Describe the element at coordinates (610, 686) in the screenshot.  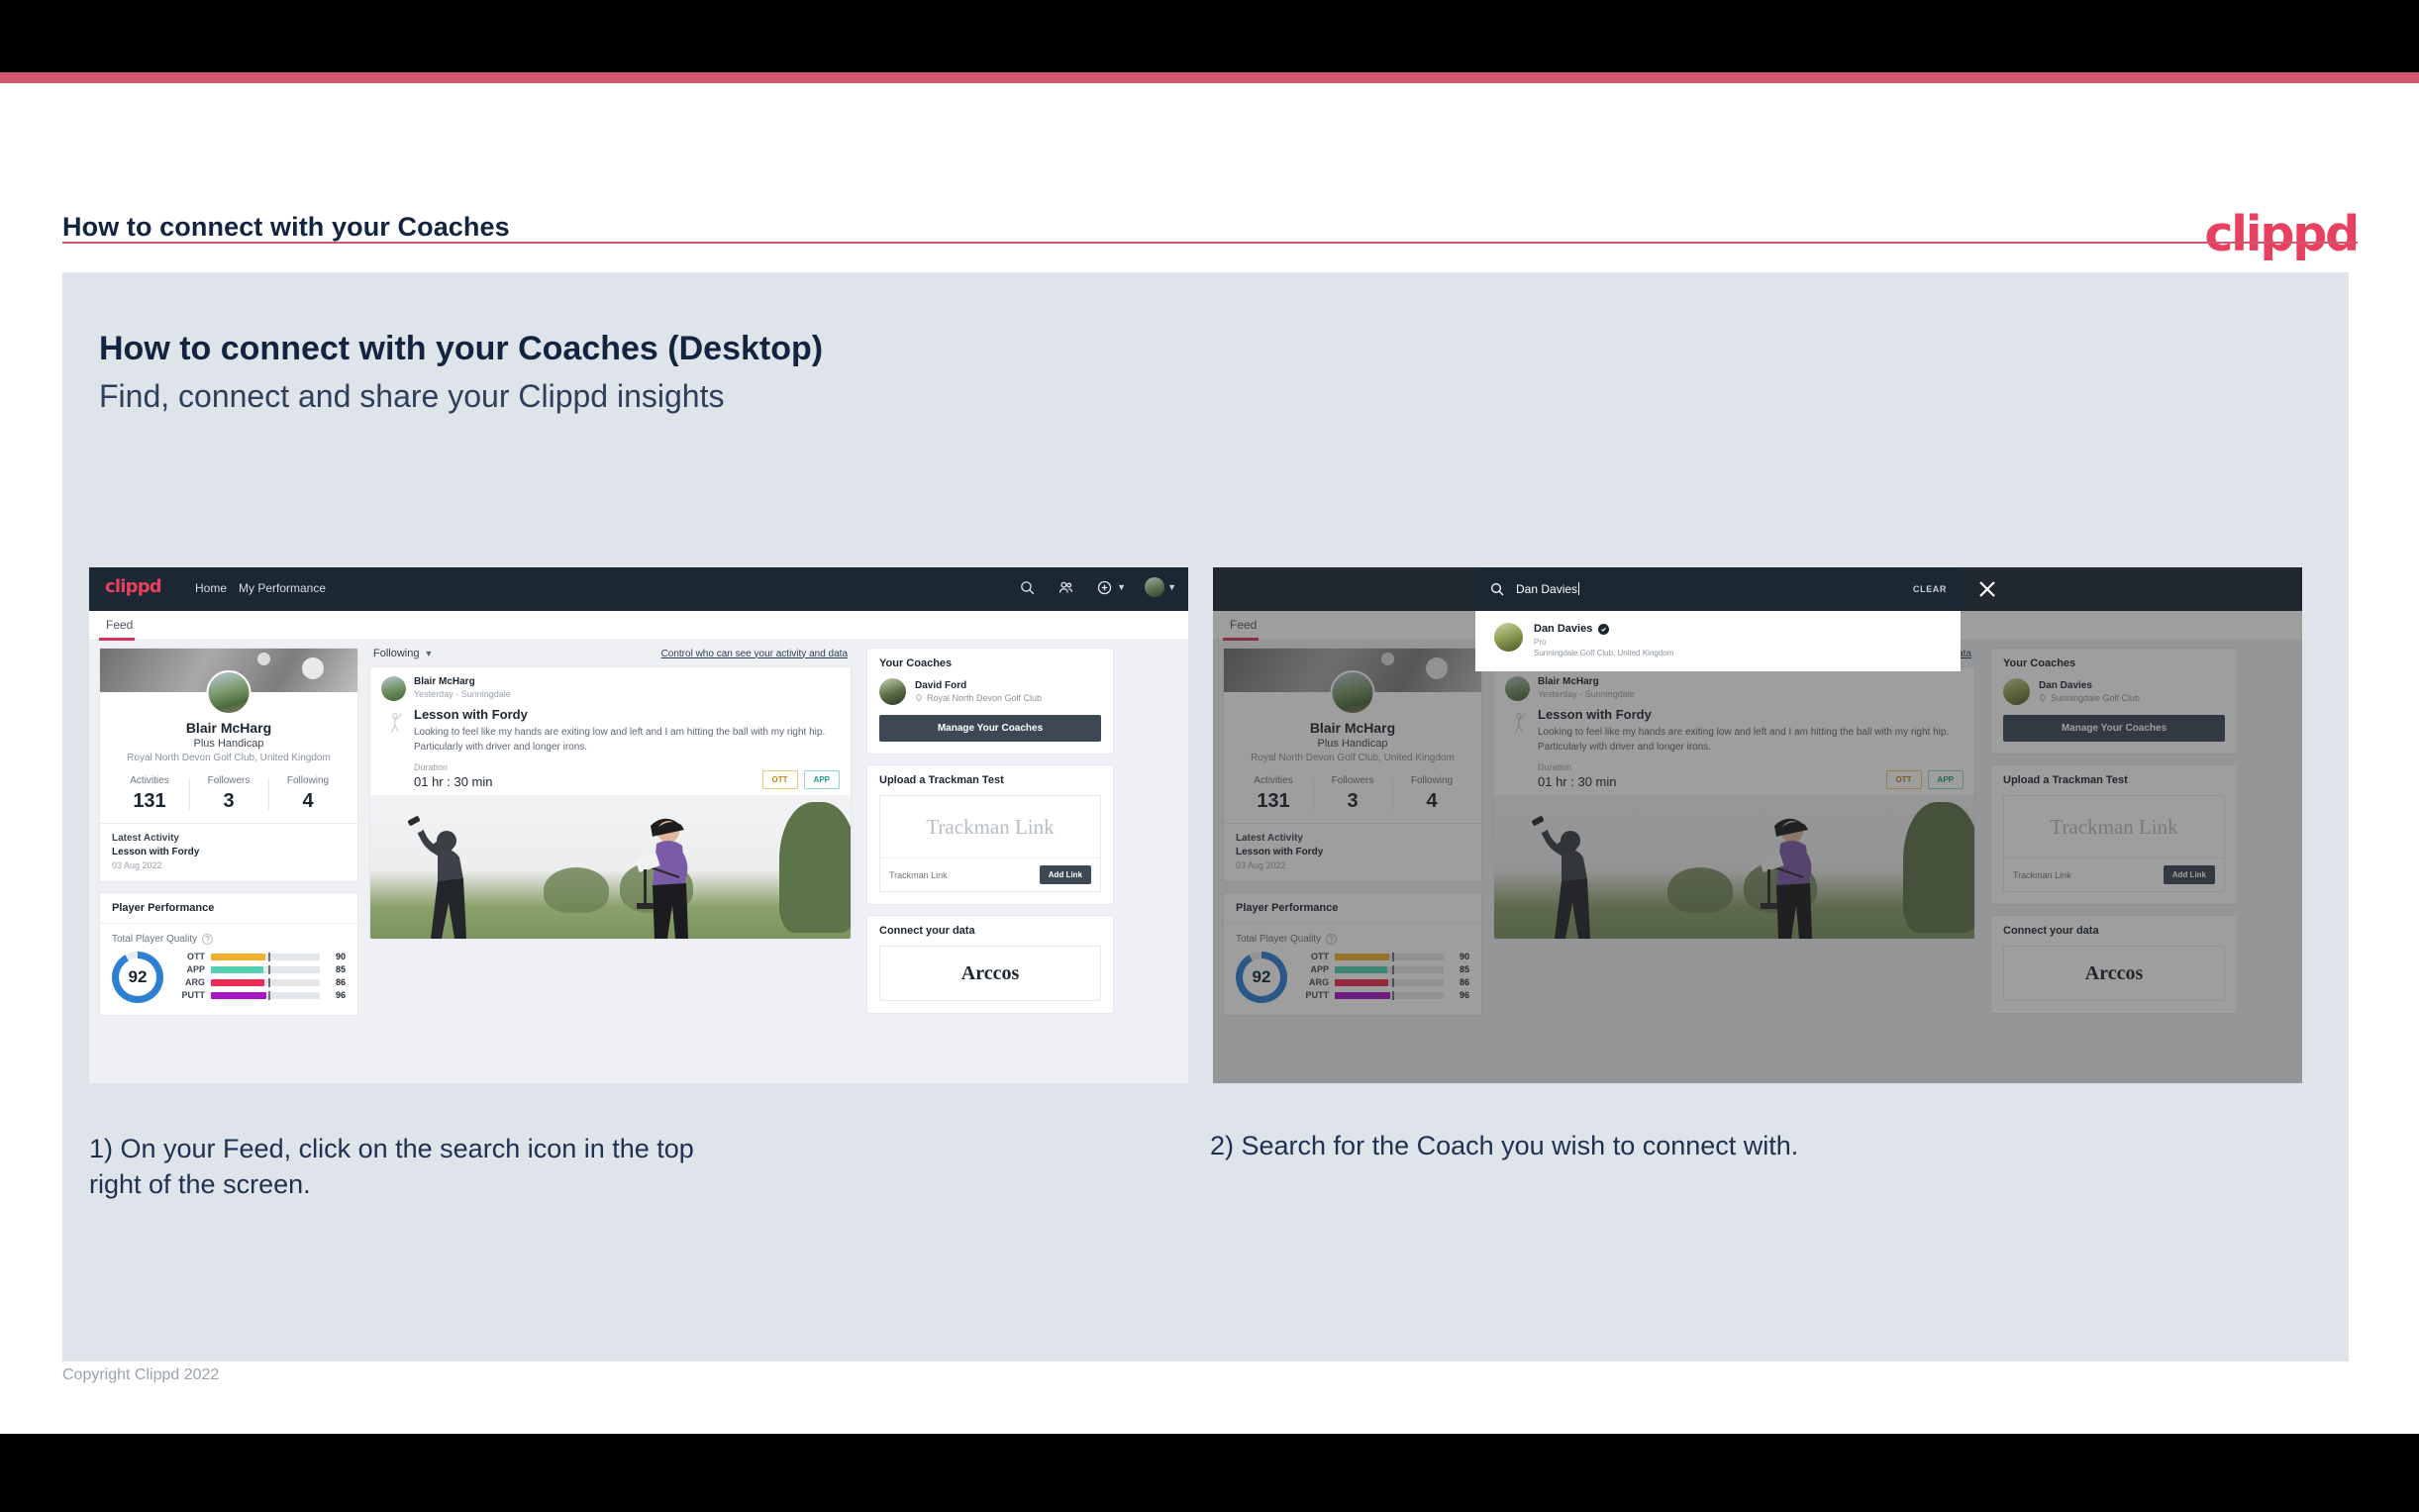
I see `post-header: Blair McHarg Yesterday - Sunningdale` at that location.